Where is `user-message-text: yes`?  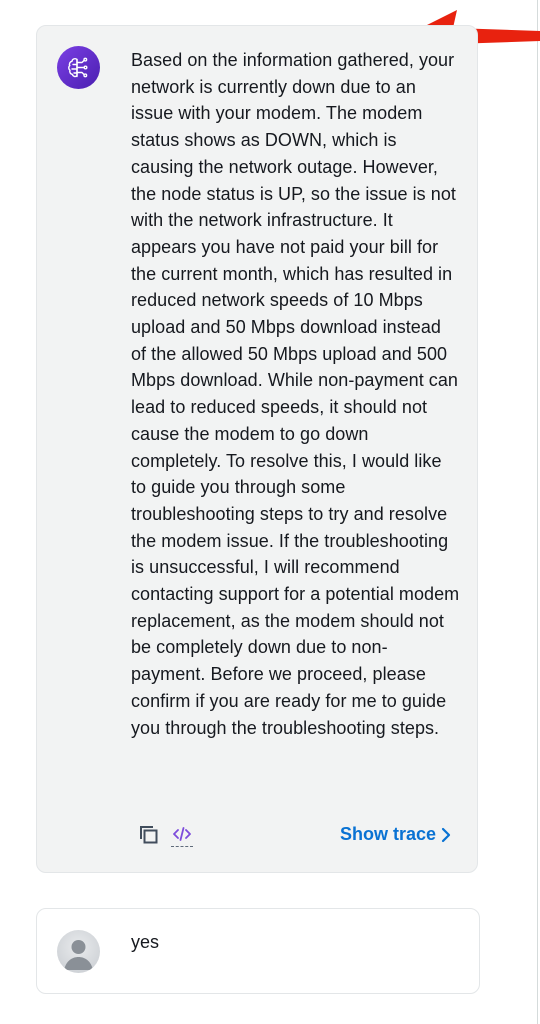
user-message-text: yes is located at coordinates (145, 942).